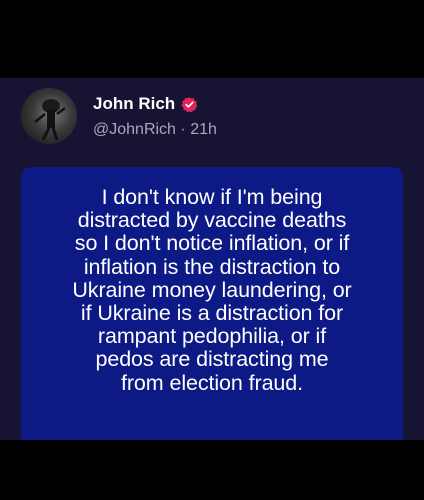 Image resolution: width=424 pixels, height=500 pixels. What do you see at coordinates (50, 120) in the screenshot?
I see `avatar-silhouette-icon` at bounding box center [50, 120].